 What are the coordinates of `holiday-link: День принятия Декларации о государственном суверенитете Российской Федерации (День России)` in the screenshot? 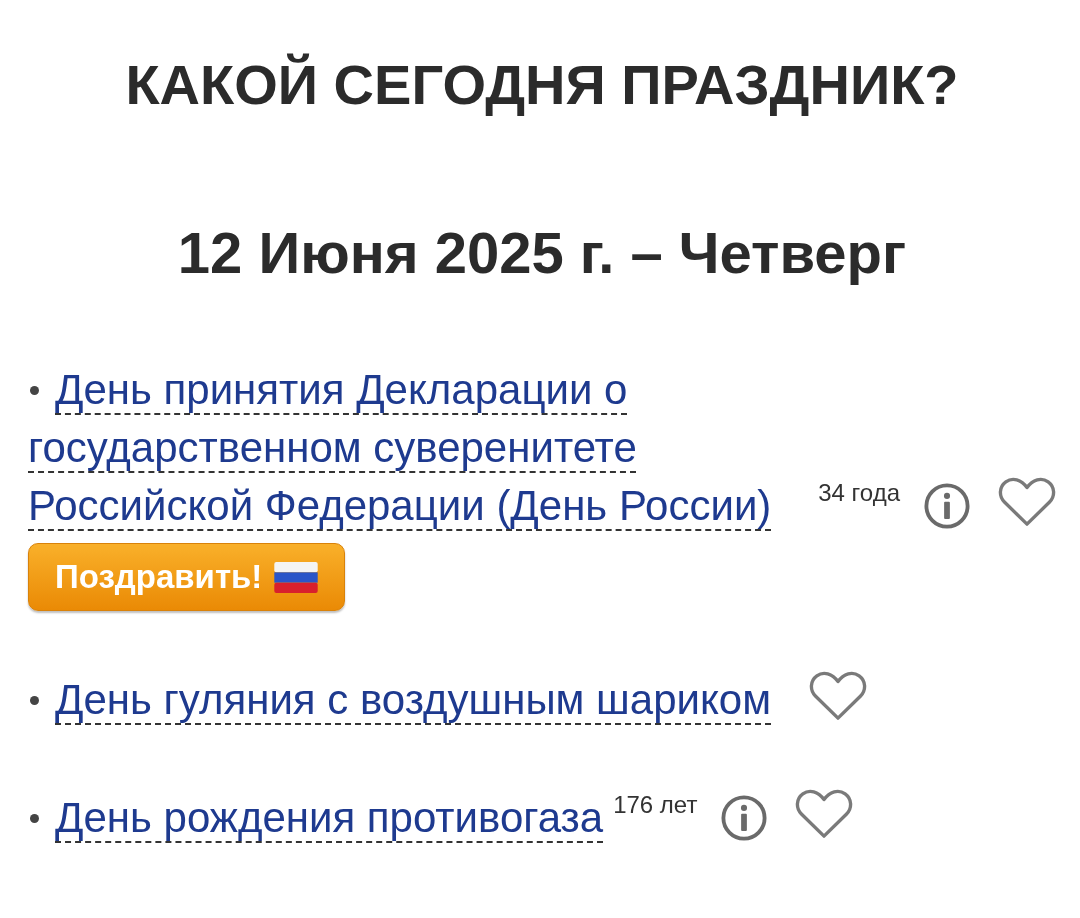 It's located at (418, 448).